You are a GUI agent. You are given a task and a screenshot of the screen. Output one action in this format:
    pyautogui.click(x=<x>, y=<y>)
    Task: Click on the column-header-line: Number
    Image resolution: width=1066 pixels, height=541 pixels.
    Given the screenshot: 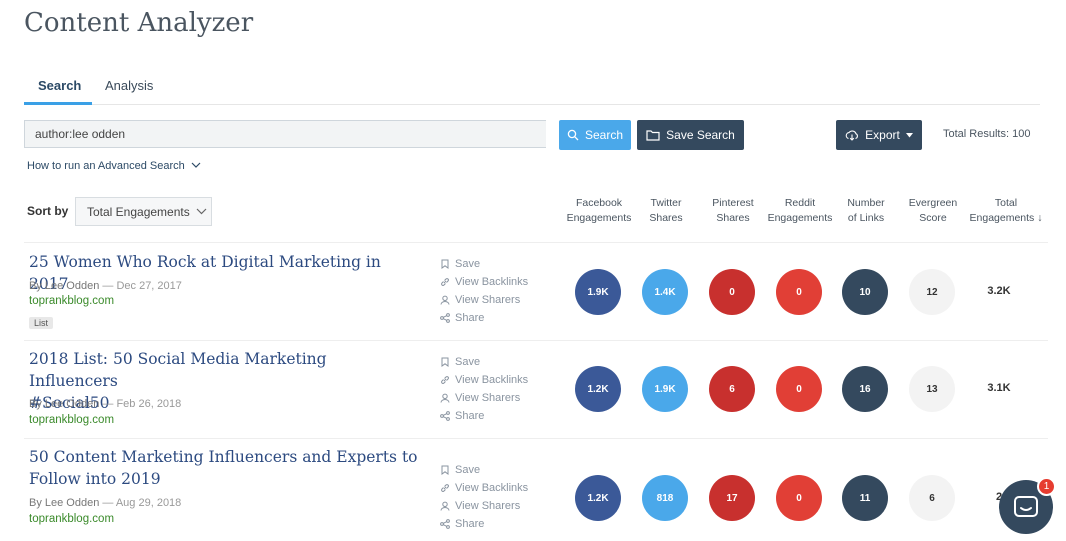 What is the action you would take?
    pyautogui.click(x=866, y=203)
    